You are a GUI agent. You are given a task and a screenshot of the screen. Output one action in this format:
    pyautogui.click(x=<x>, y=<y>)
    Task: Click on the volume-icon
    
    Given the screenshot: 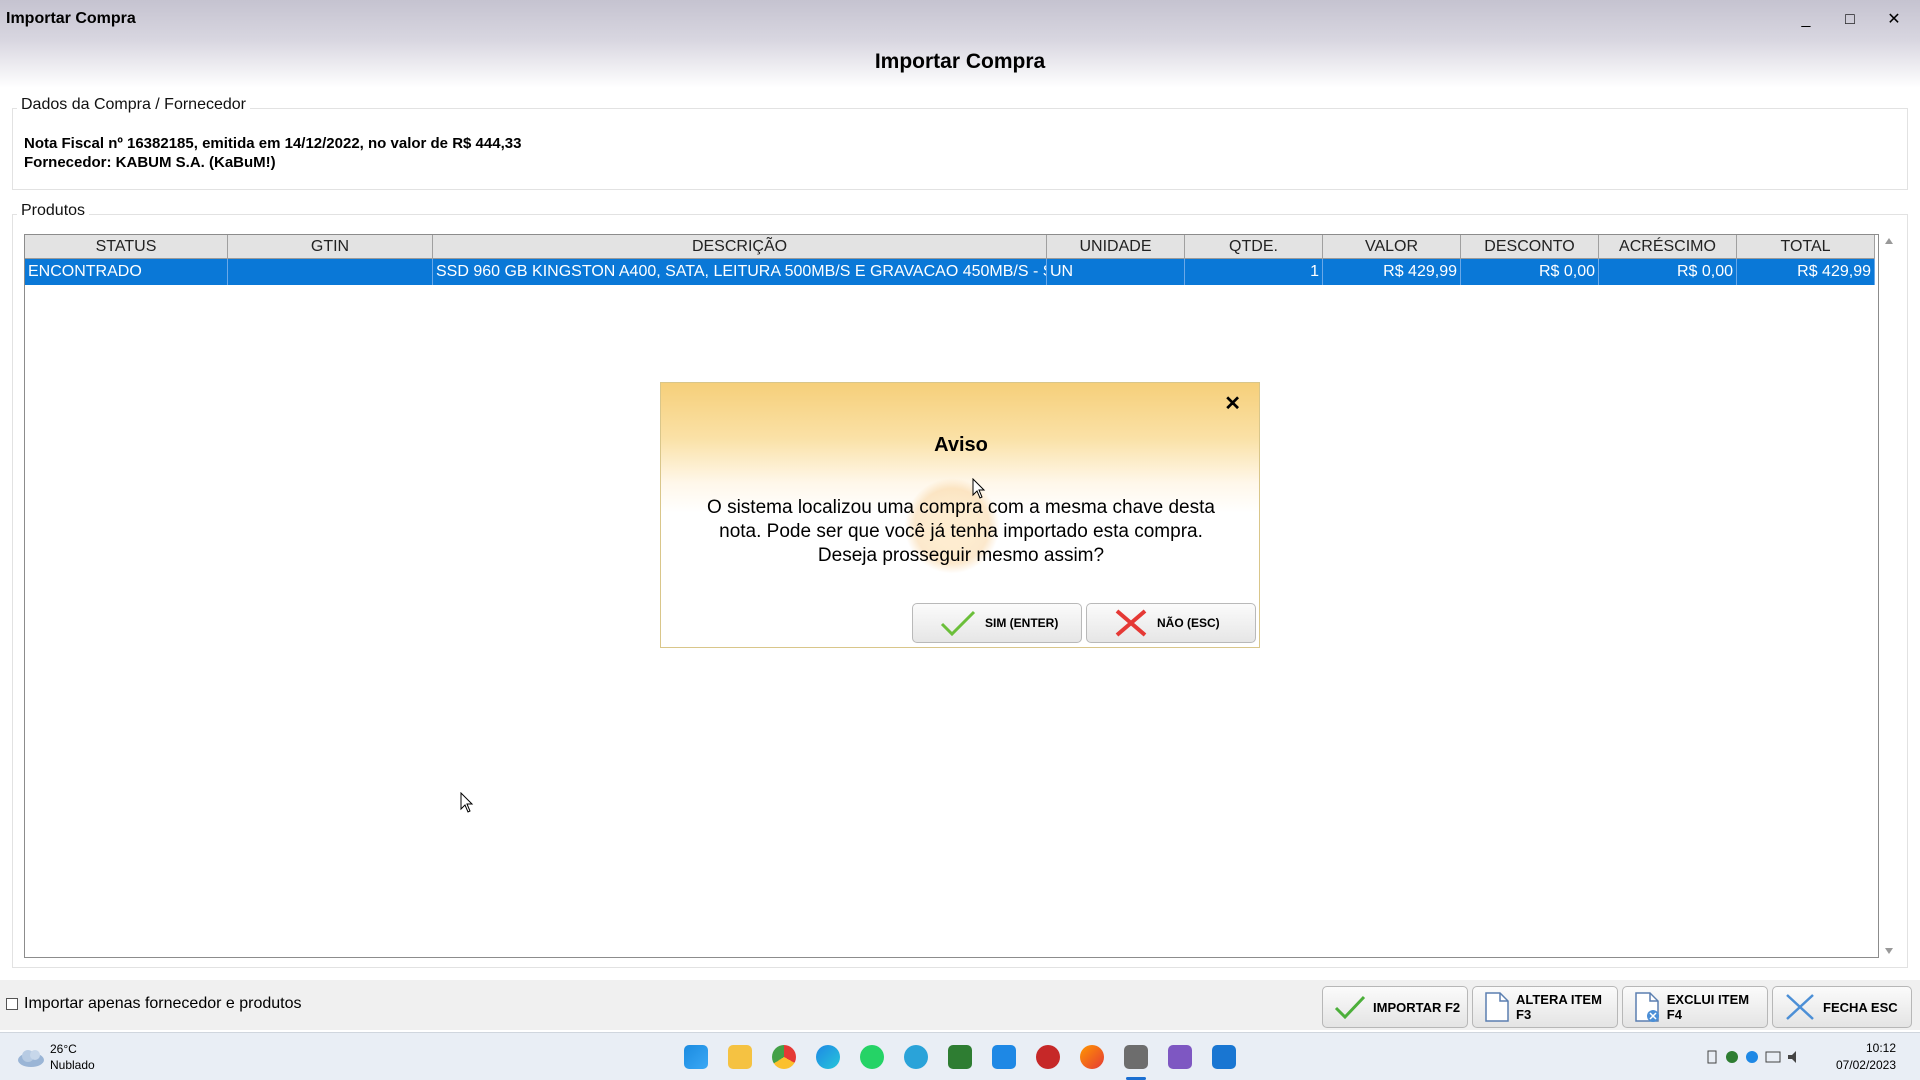 What is the action you would take?
    pyautogui.click(x=1792, y=1057)
    